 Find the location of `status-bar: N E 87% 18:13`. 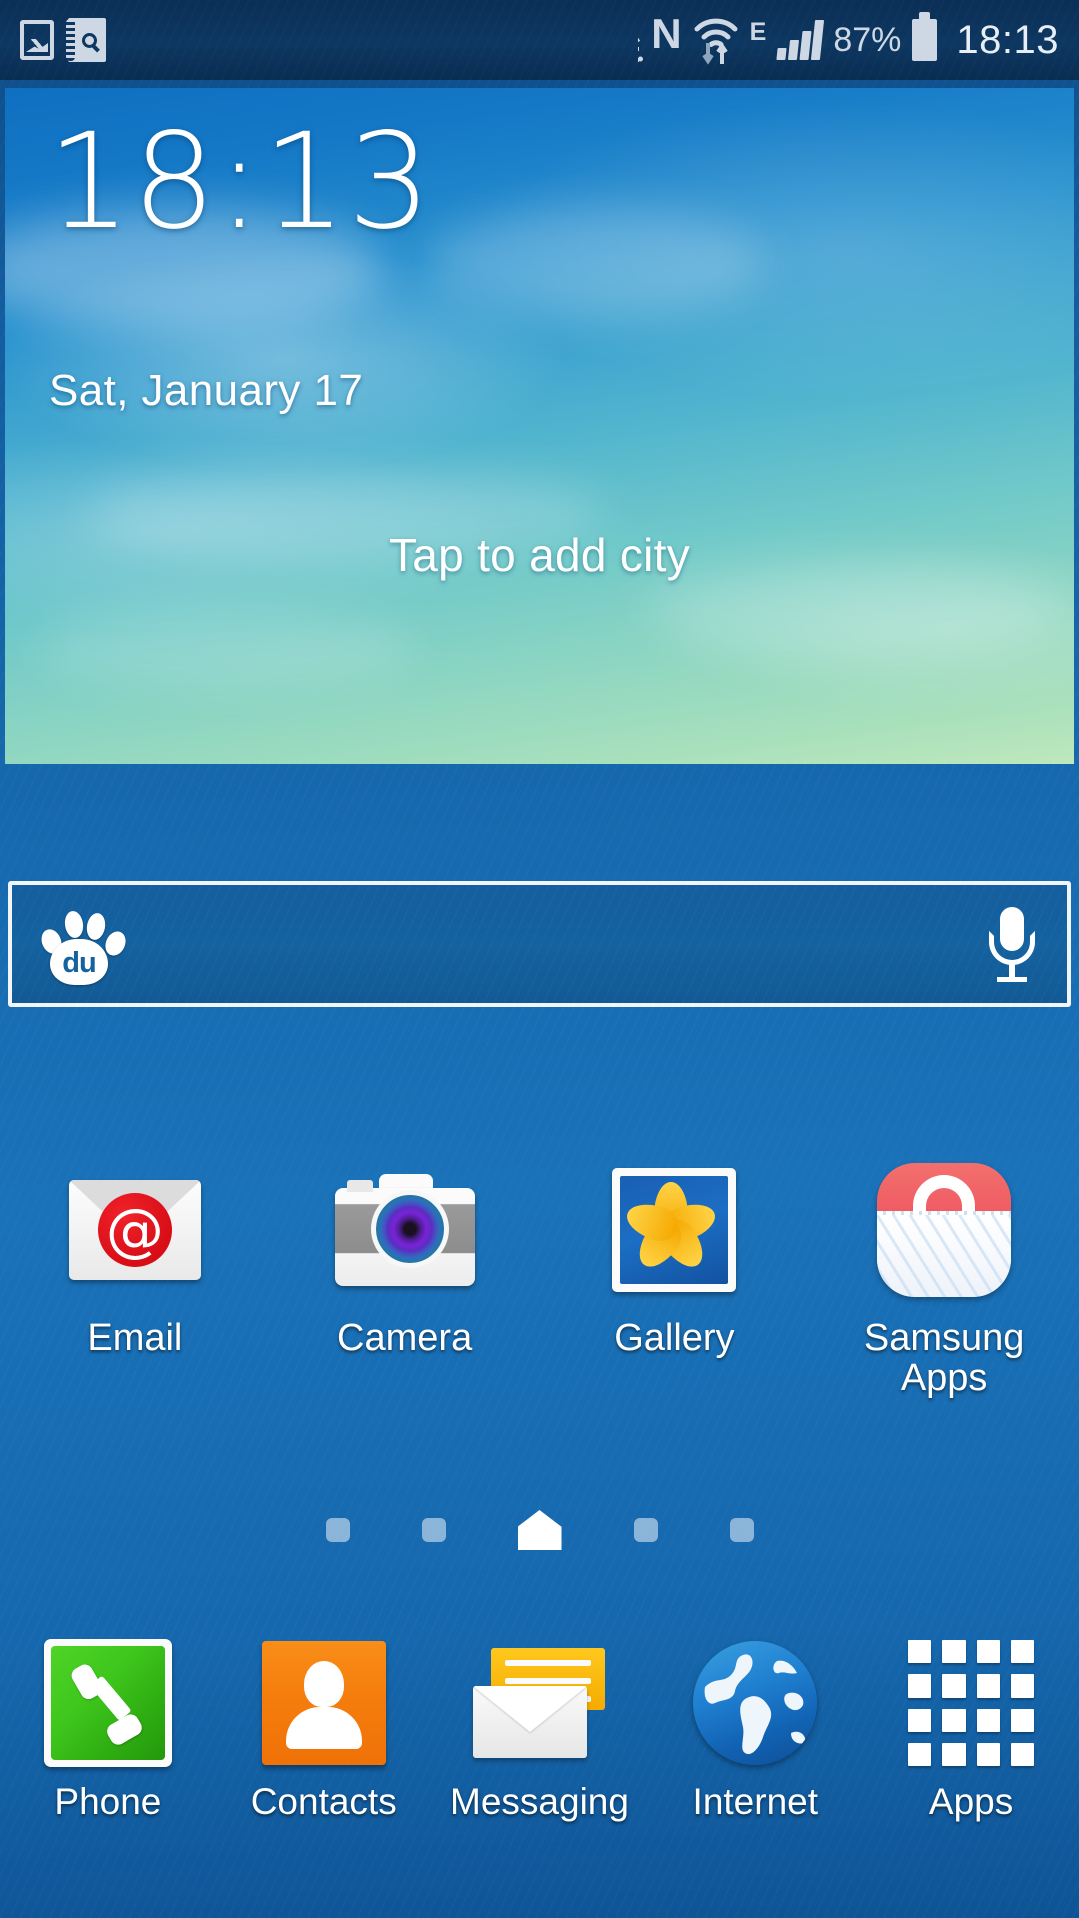

status-bar: N E 87% 18:13 is located at coordinates (539, 40).